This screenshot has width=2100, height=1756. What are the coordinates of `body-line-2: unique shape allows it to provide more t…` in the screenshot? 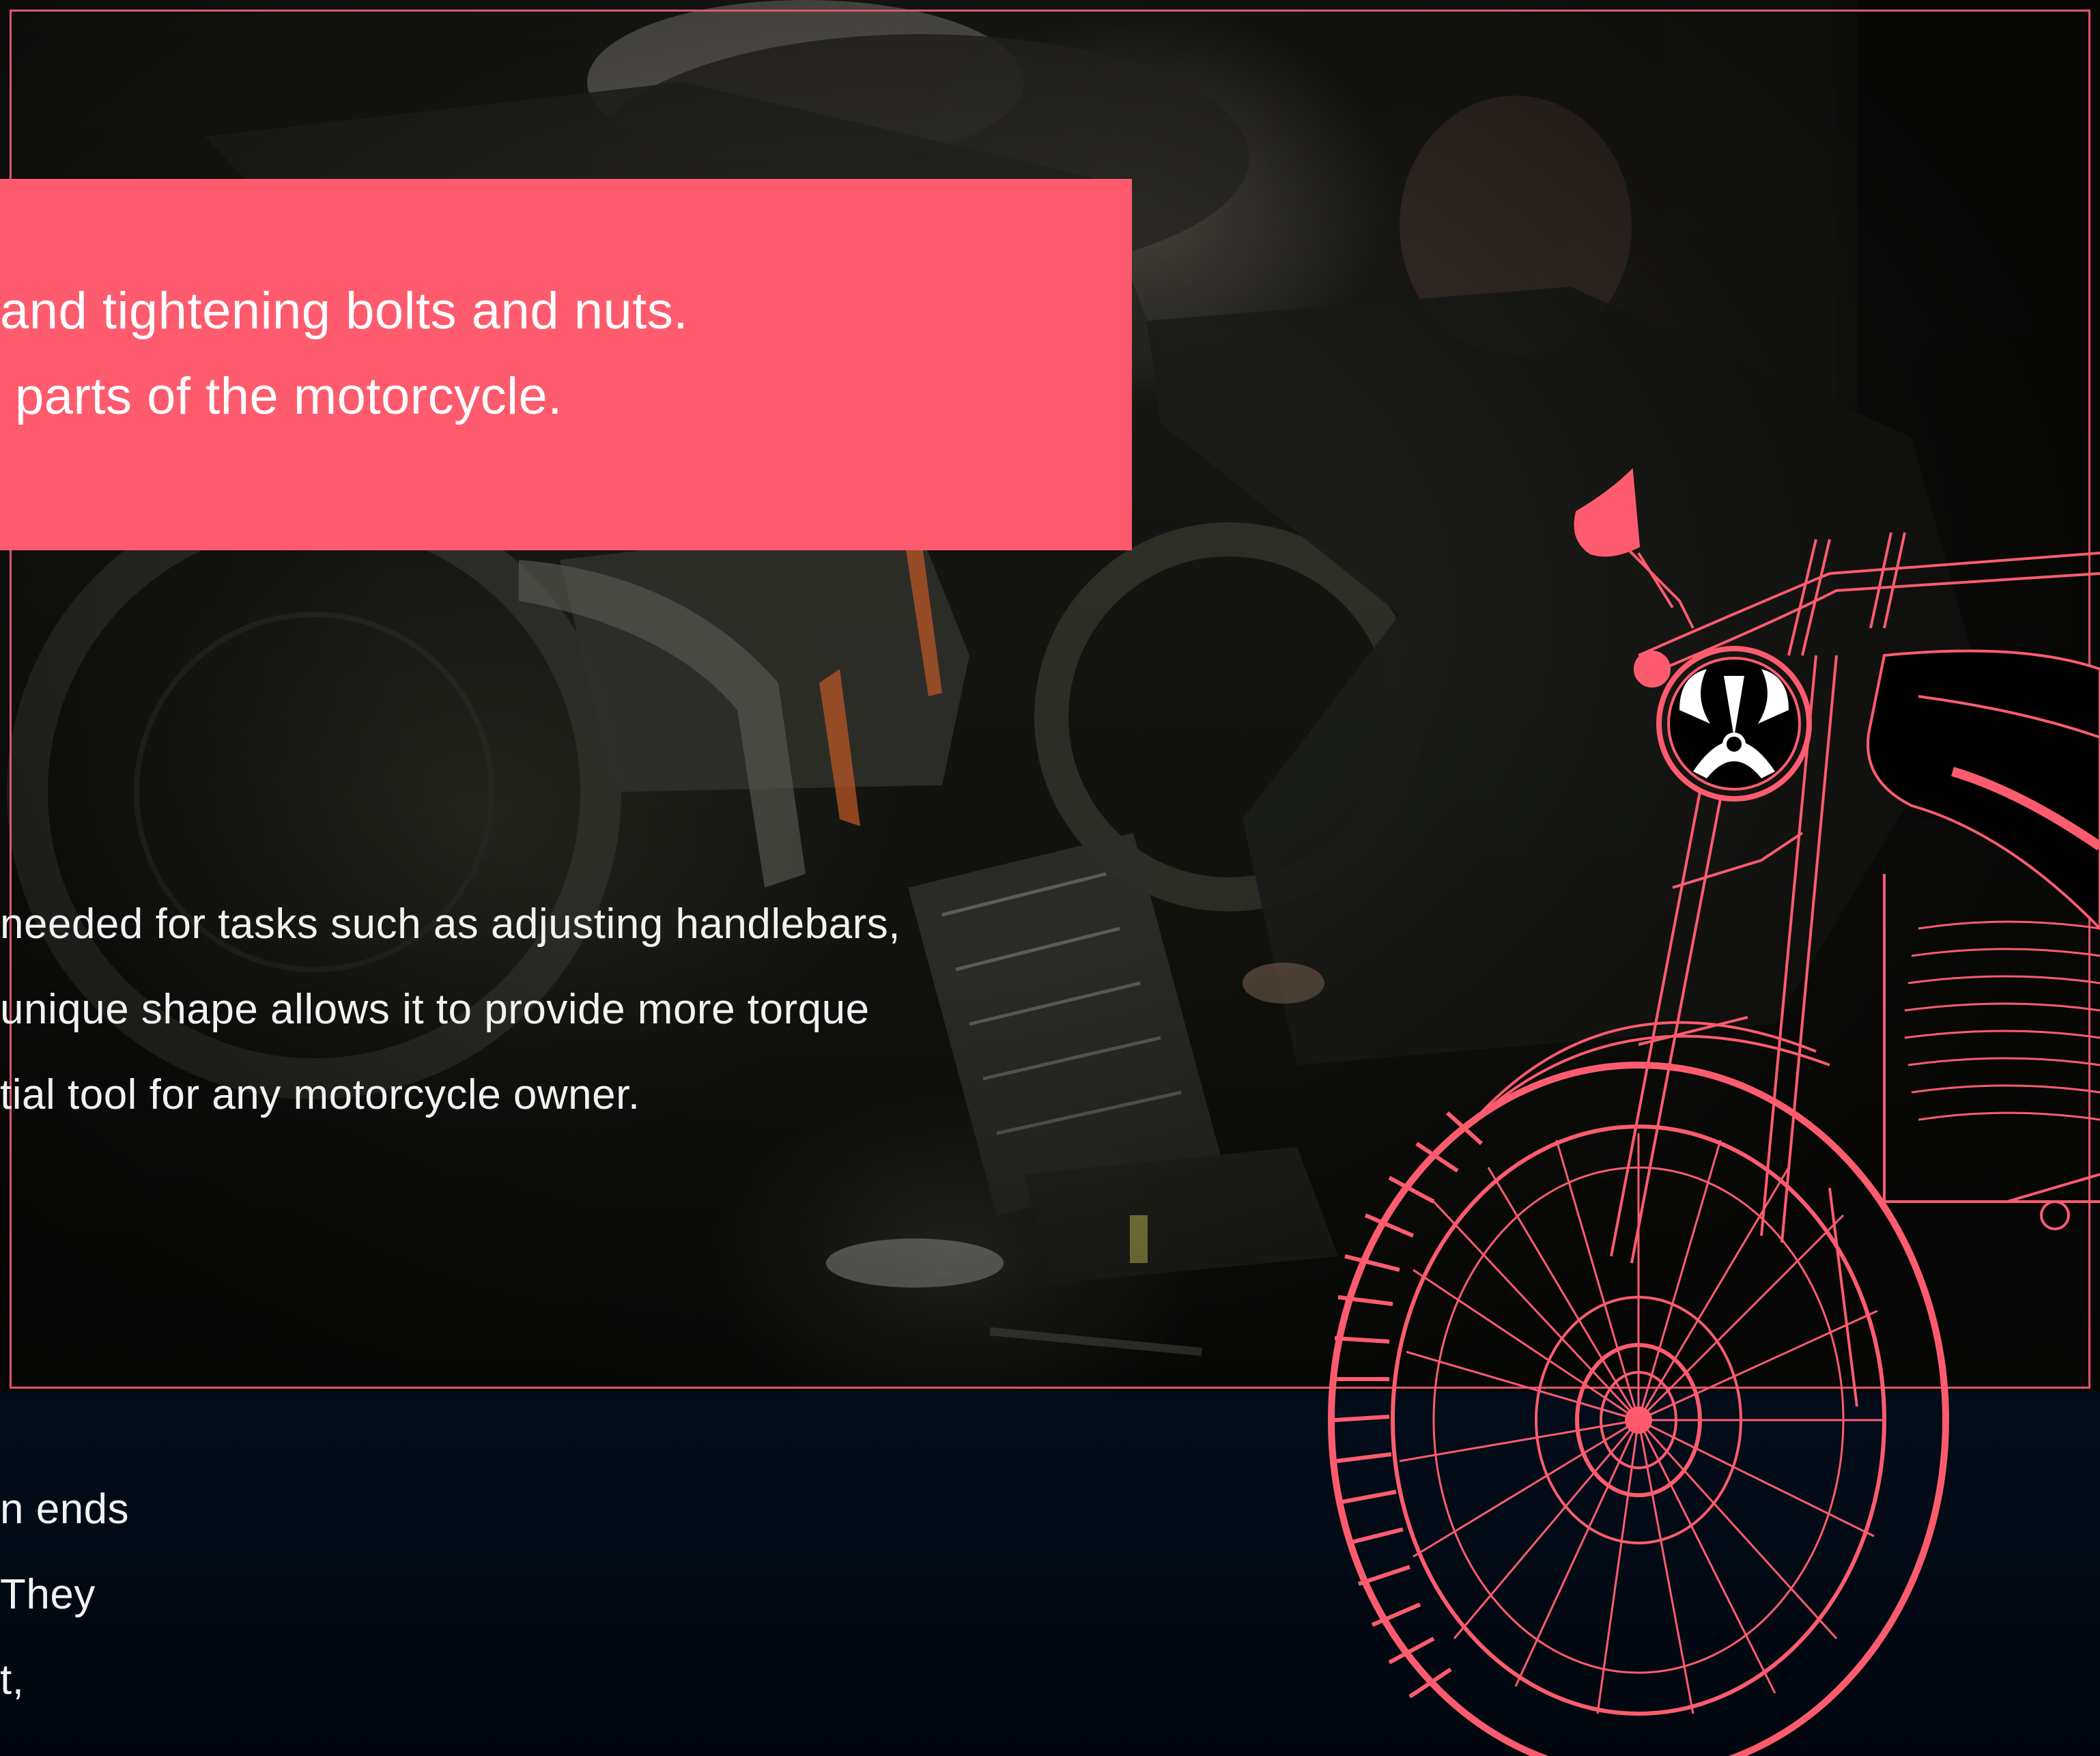 It's located at (435, 1009).